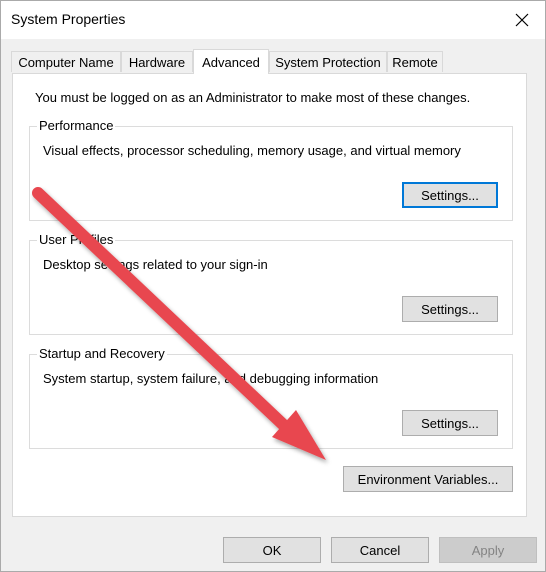 Image resolution: width=546 pixels, height=572 pixels. Describe the element at coordinates (76, 239) in the screenshot. I see `user-profiles-title: User Profiles` at that location.